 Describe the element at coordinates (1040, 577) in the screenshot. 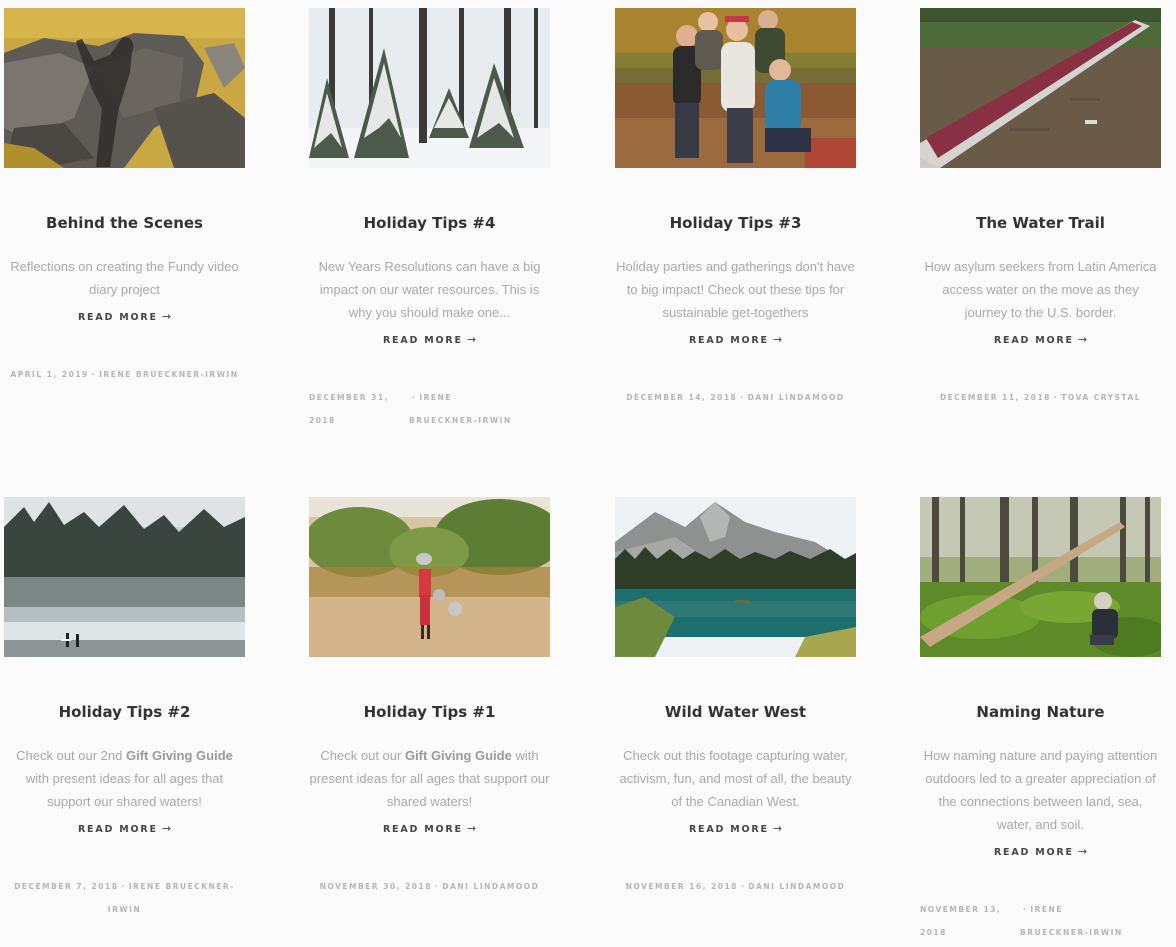

I see `post-thumbnail-mossy-forest` at that location.